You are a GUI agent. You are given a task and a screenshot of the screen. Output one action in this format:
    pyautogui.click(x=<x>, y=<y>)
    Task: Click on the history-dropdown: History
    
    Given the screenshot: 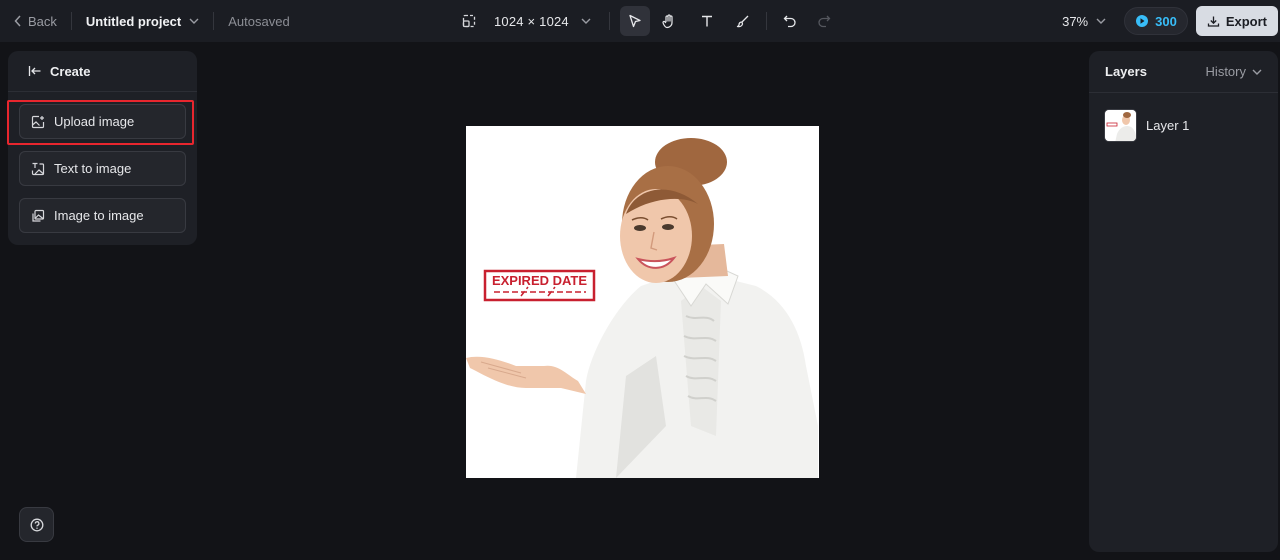 What is the action you would take?
    pyautogui.click(x=1234, y=71)
    